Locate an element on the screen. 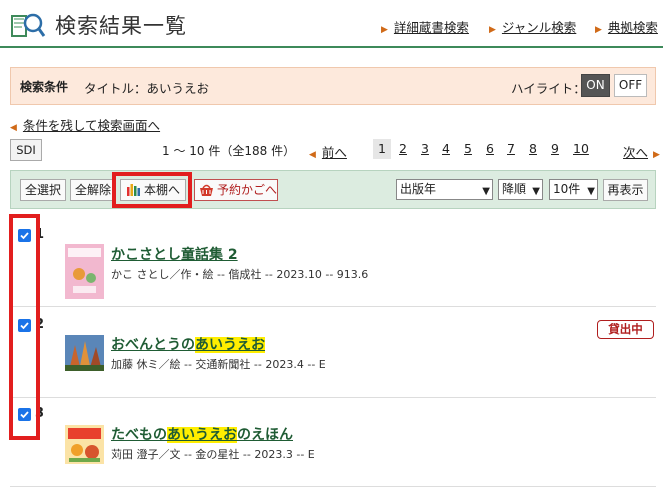 The image size is (663, 489). search-book-icon is located at coordinates (28, 25).